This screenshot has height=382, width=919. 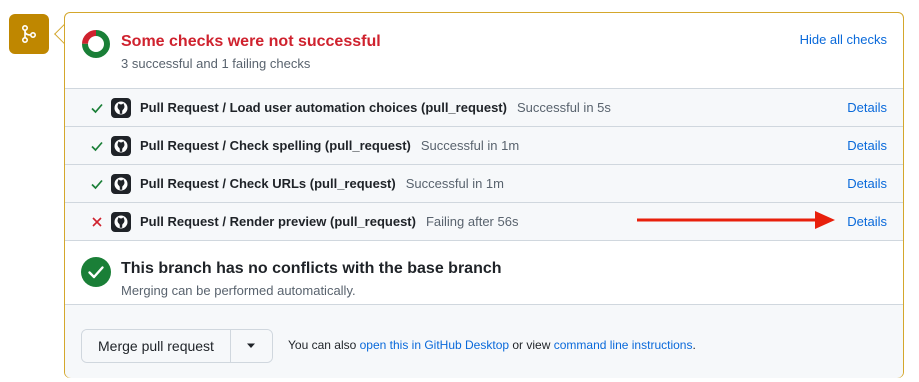 What do you see at coordinates (843, 39) in the screenshot?
I see `hide-all-checks-link: Hide all checks` at bounding box center [843, 39].